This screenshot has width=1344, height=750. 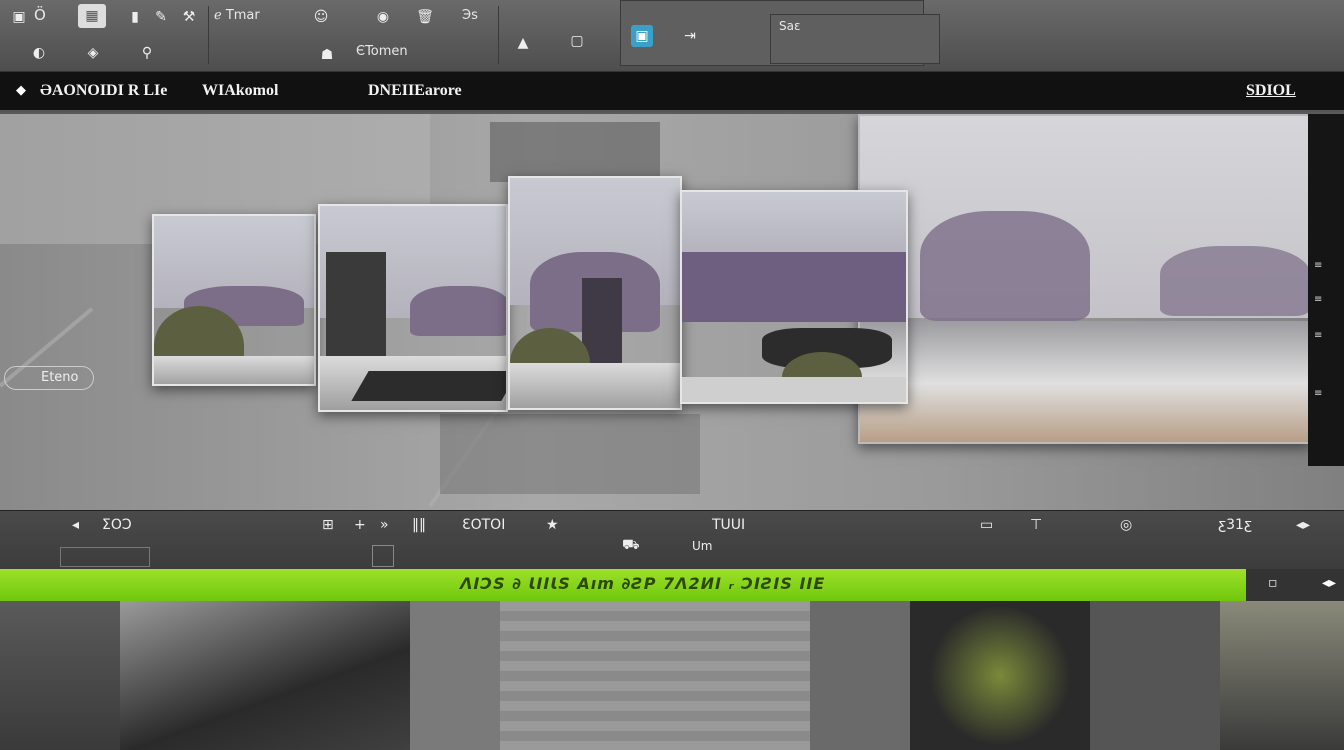 I want to click on keyframe-box, so click(x=383, y=556).